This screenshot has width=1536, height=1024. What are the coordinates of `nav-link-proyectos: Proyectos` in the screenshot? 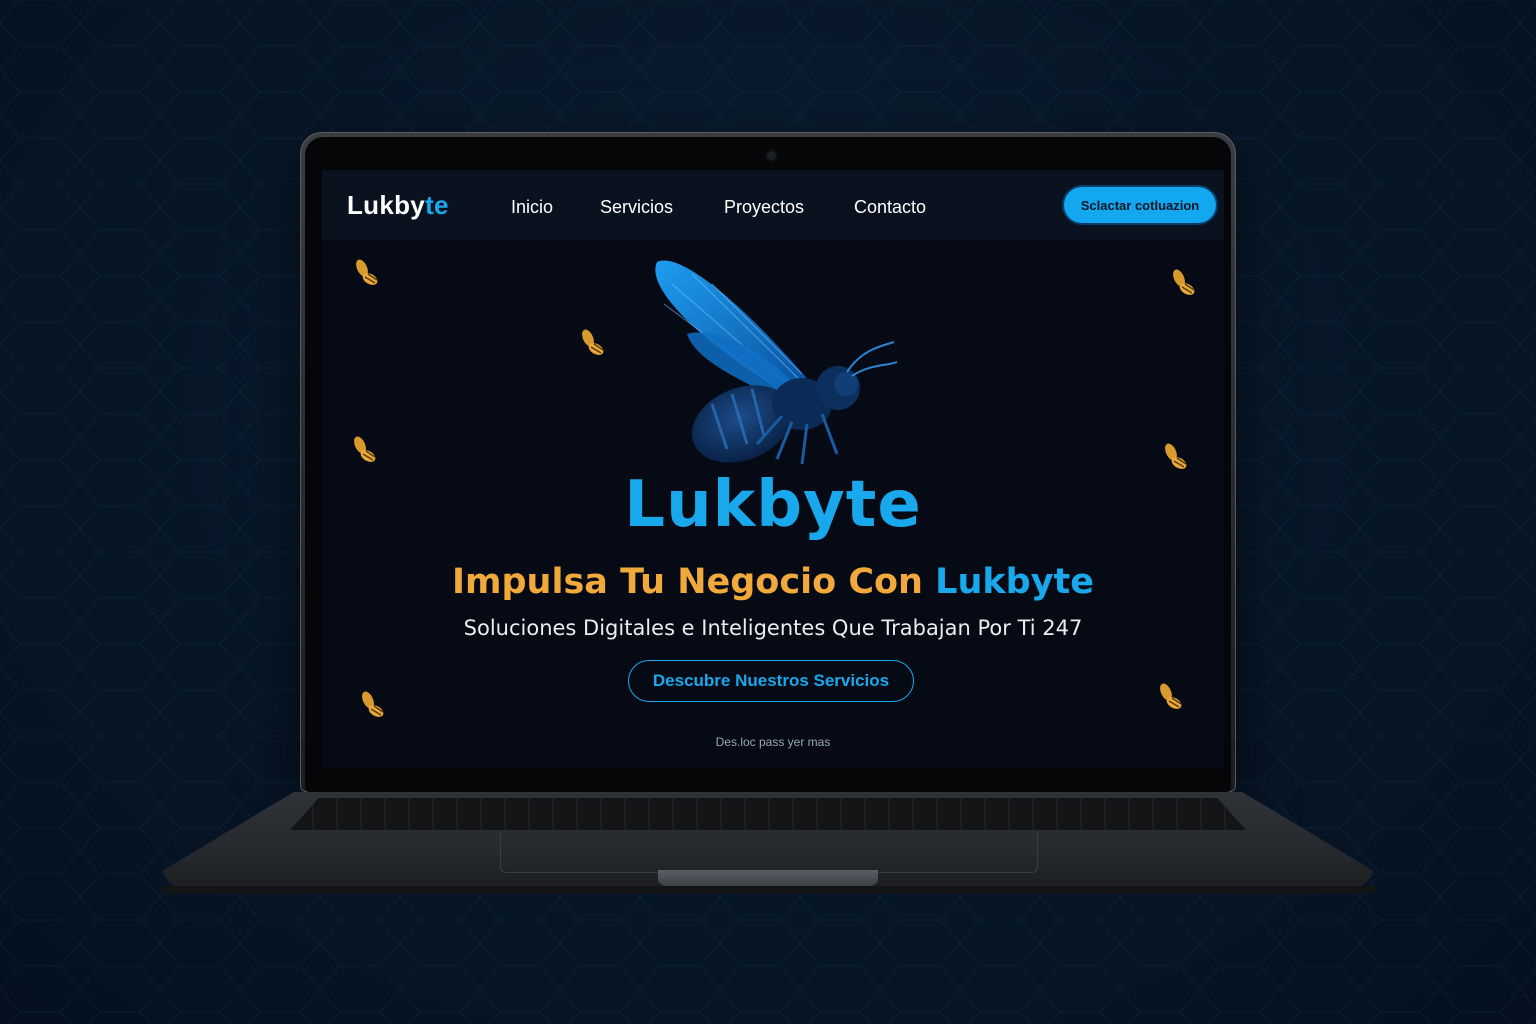 It's located at (764, 207).